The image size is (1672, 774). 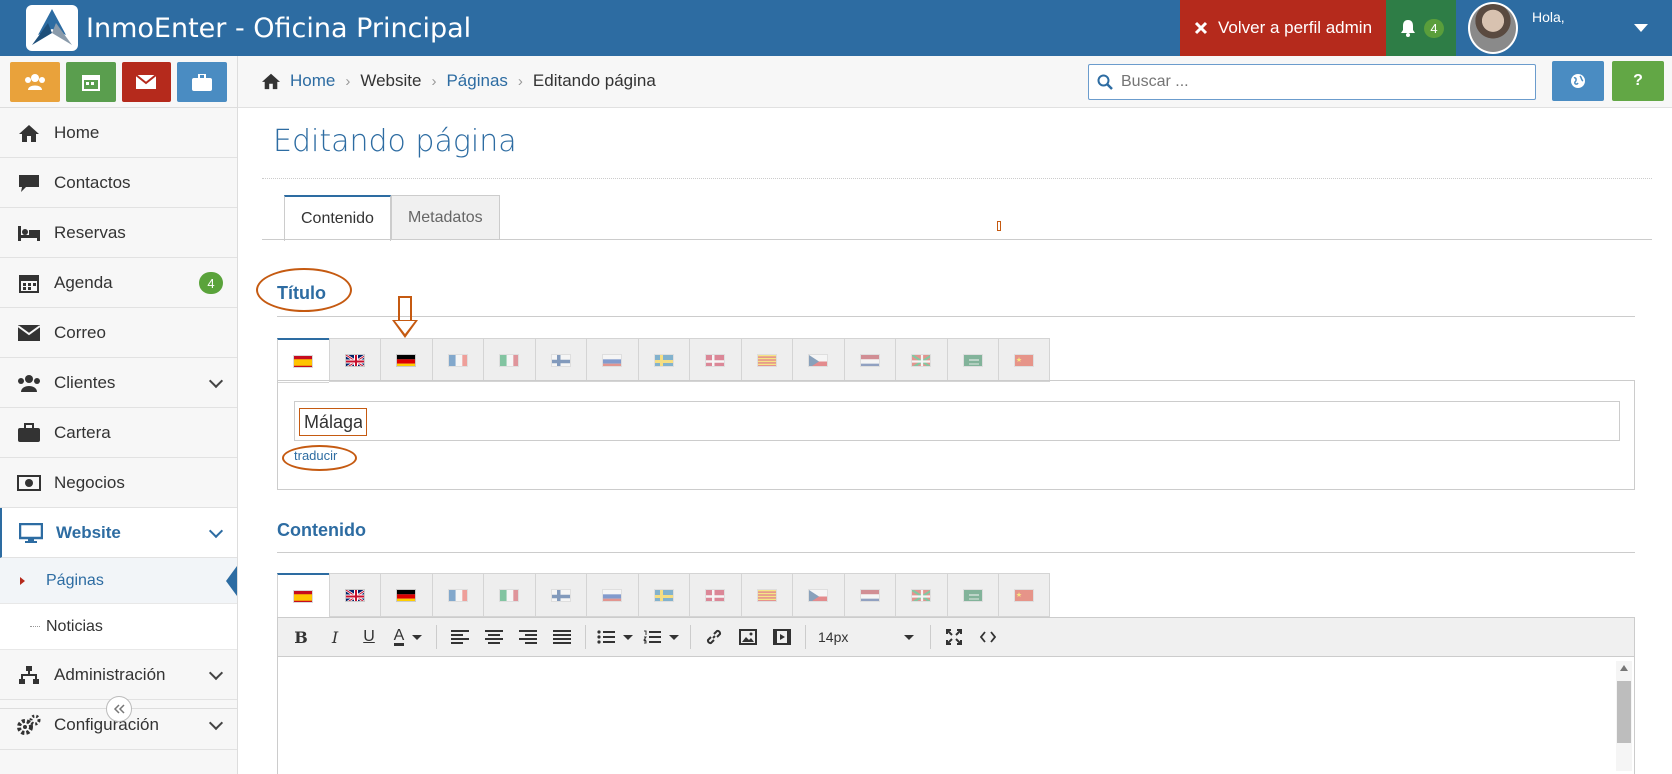 I want to click on title-section-divider, so click(x=956, y=316).